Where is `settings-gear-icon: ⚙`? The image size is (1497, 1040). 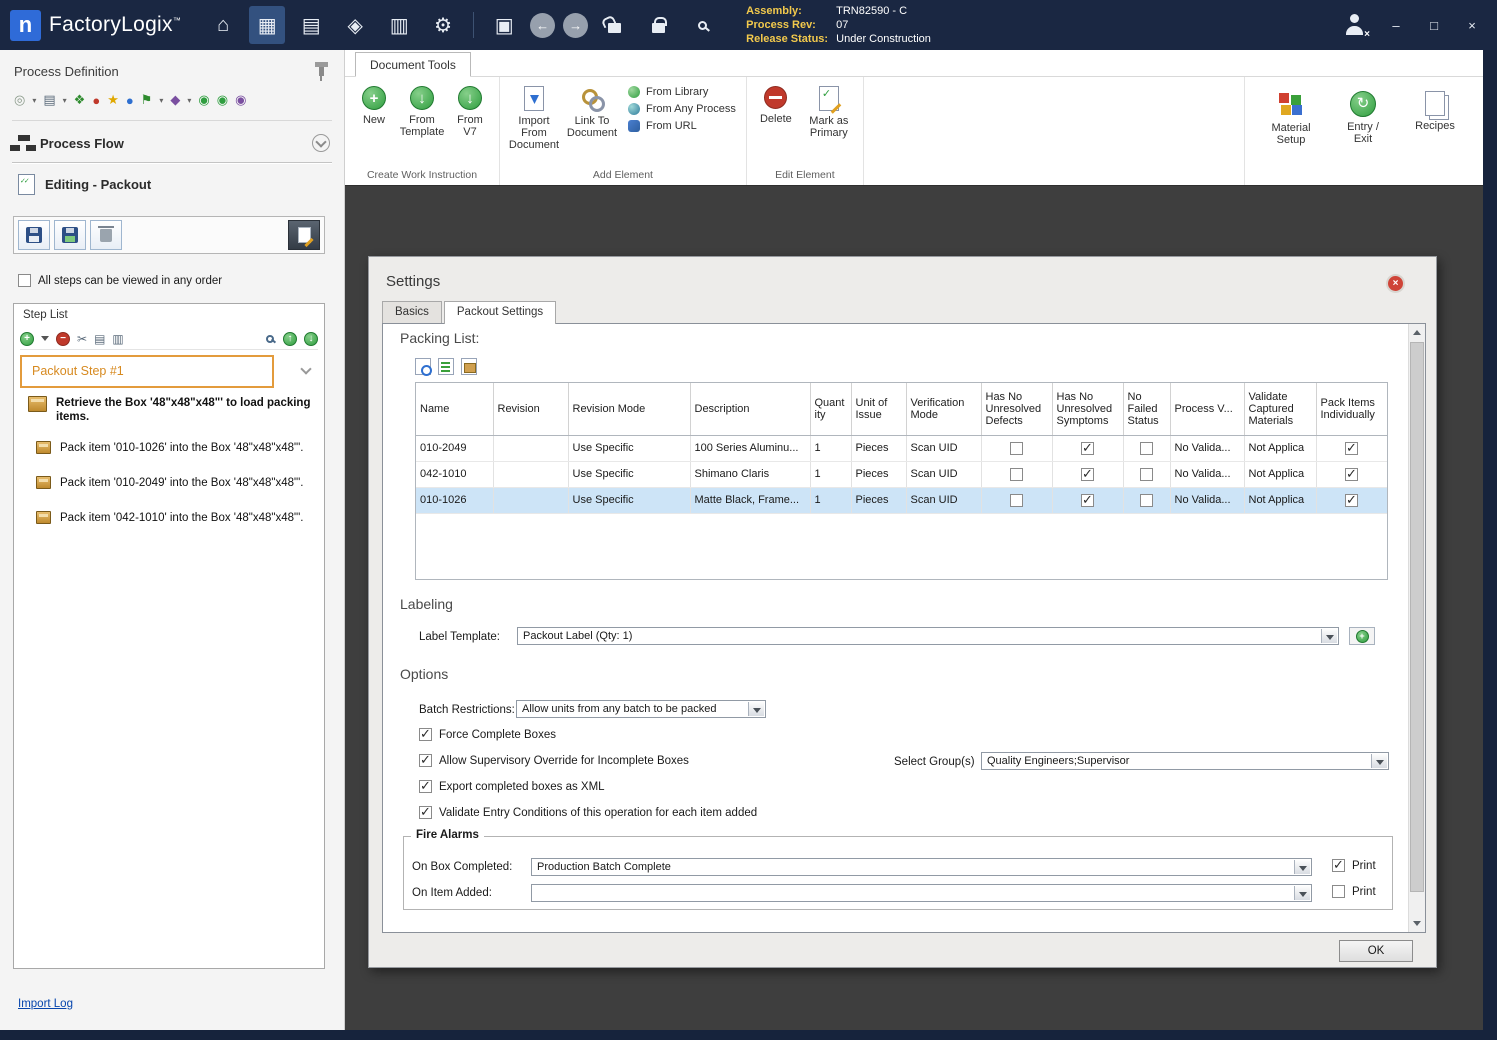 settings-gear-icon: ⚙ is located at coordinates (443, 25).